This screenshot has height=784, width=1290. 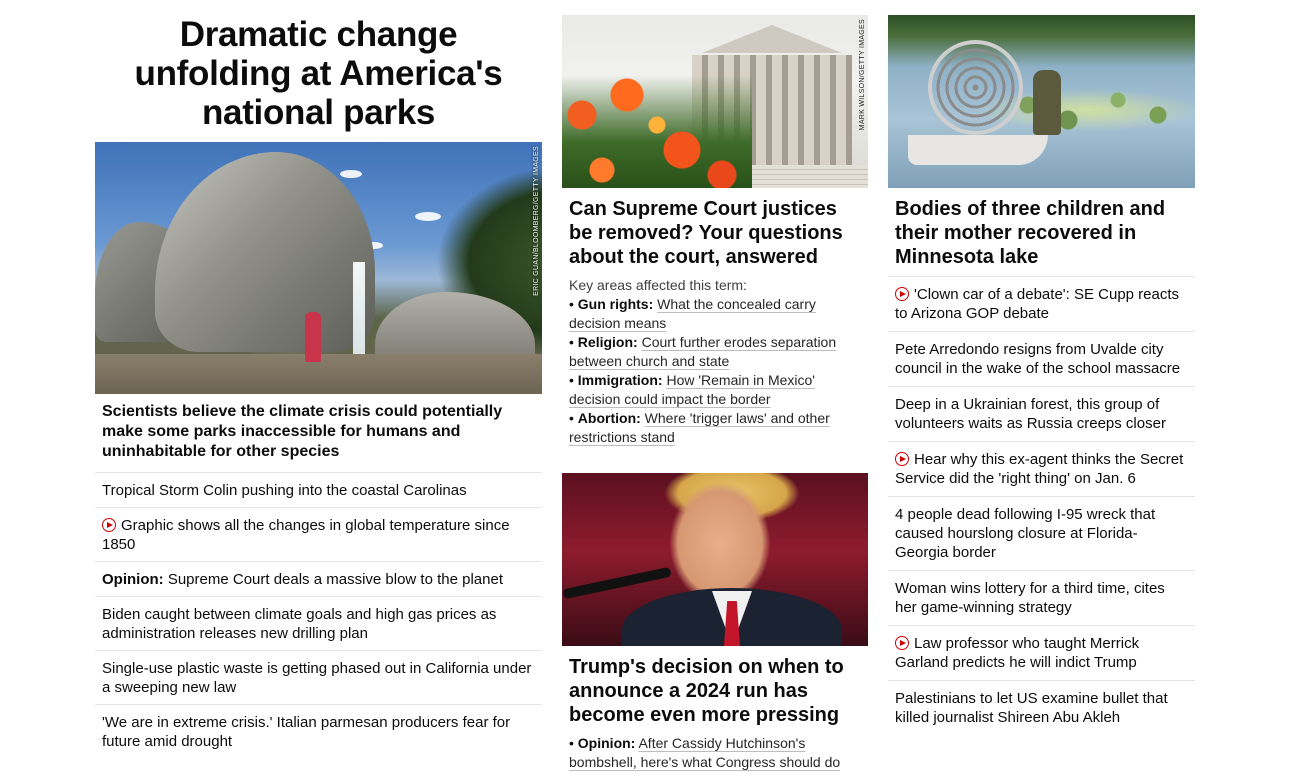 I want to click on trump-image, so click(x=715, y=559).